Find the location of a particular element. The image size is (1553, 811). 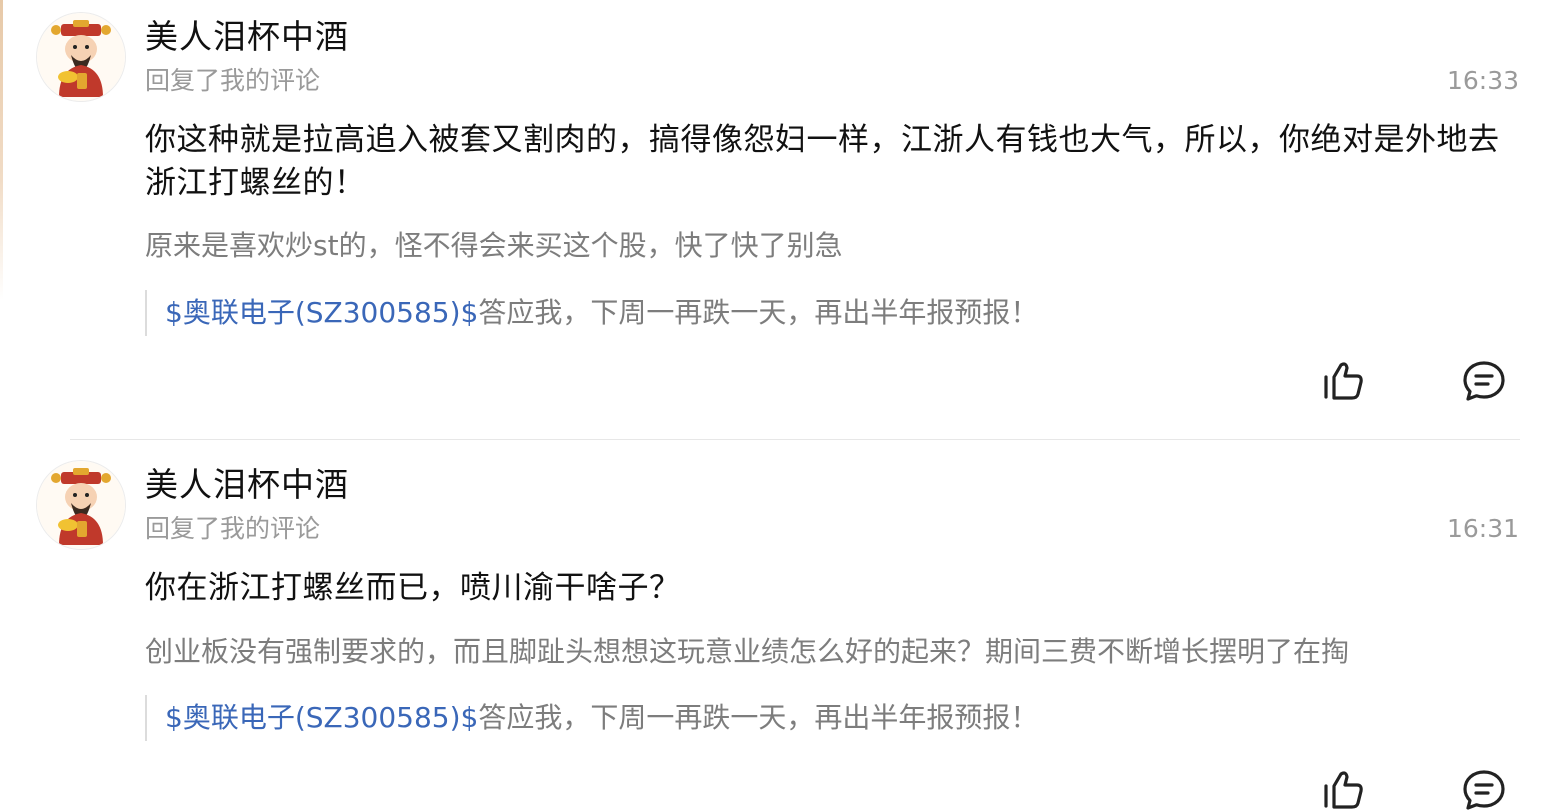

quoted-comment: 原来是喜欢炒st的，怪不得会来买这个股，快了快了别急 is located at coordinates (832, 246).